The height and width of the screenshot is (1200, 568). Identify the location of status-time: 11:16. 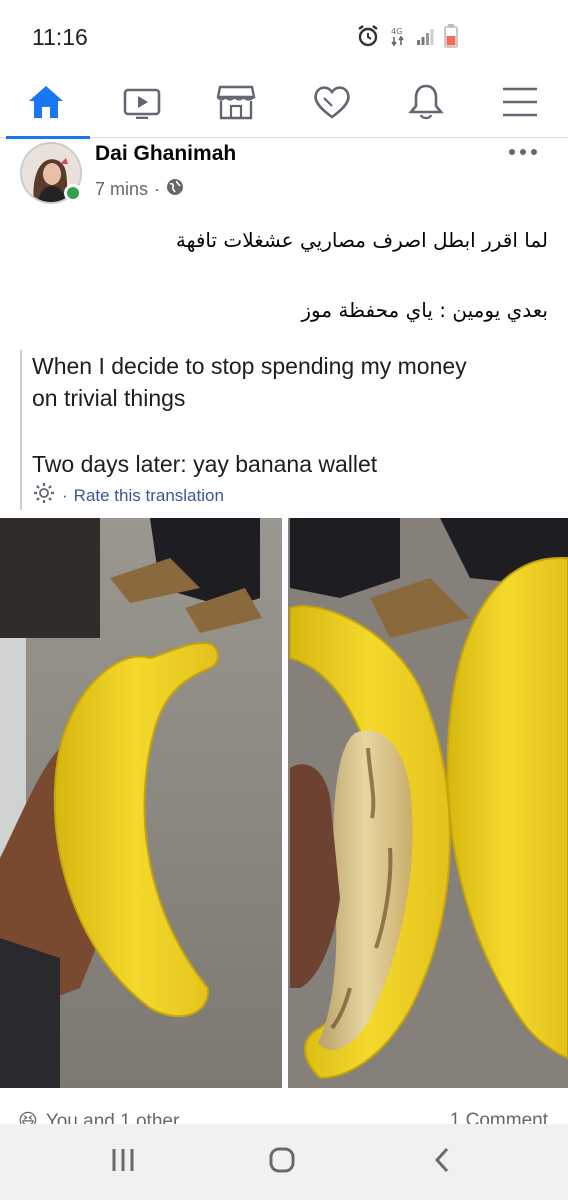
(60, 37).